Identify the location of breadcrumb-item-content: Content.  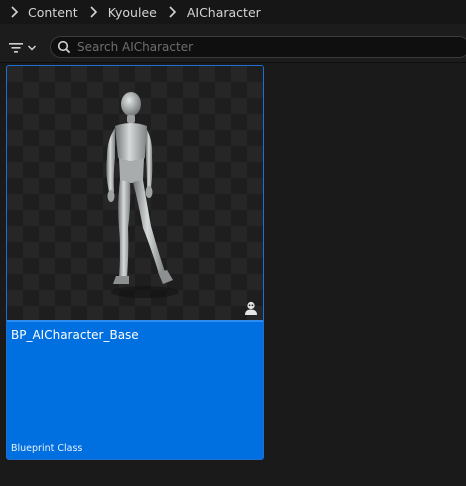
(53, 12).